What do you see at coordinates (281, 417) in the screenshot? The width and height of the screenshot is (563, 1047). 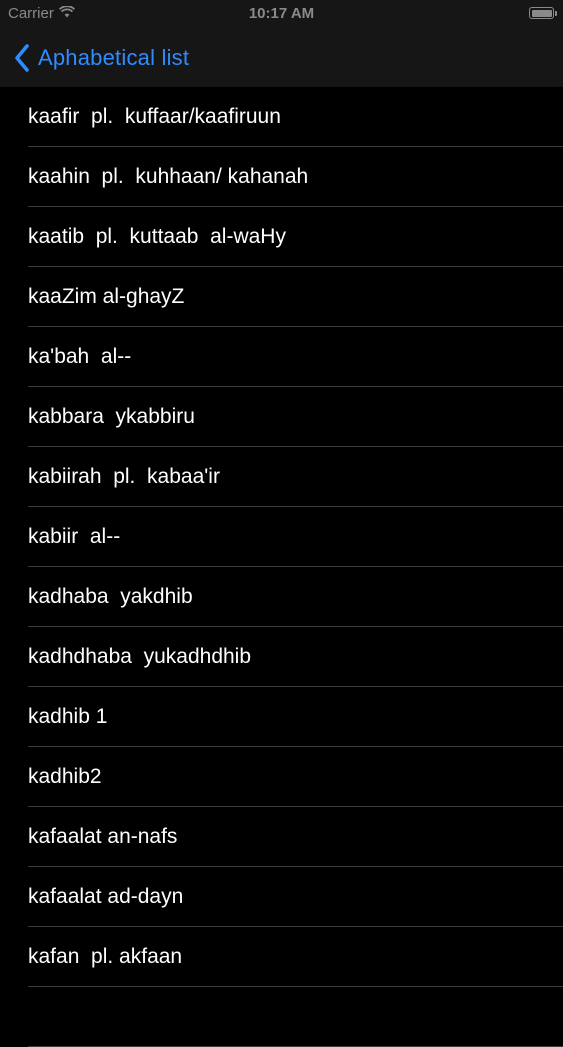 I see `list-item: kabbara ykabbiru` at bounding box center [281, 417].